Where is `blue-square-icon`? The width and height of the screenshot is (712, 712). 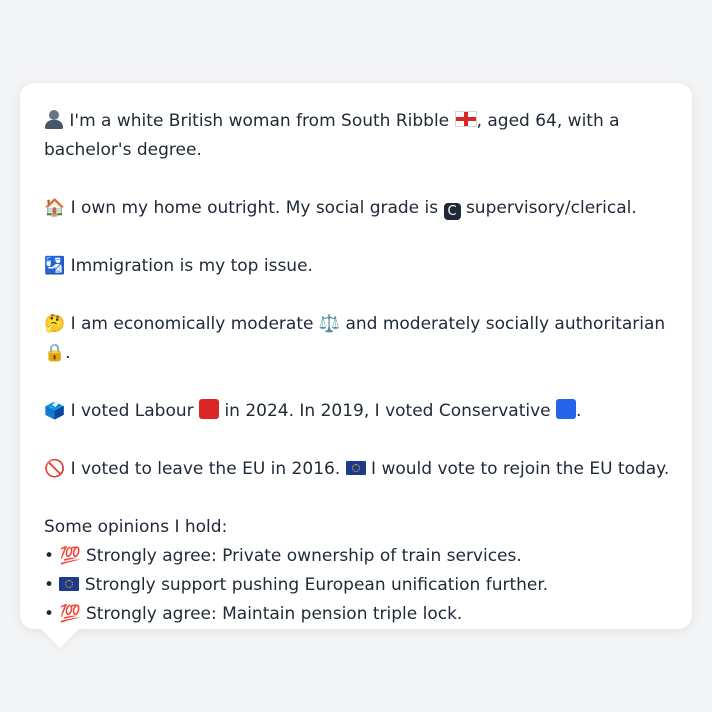
blue-square-icon is located at coordinates (566, 409).